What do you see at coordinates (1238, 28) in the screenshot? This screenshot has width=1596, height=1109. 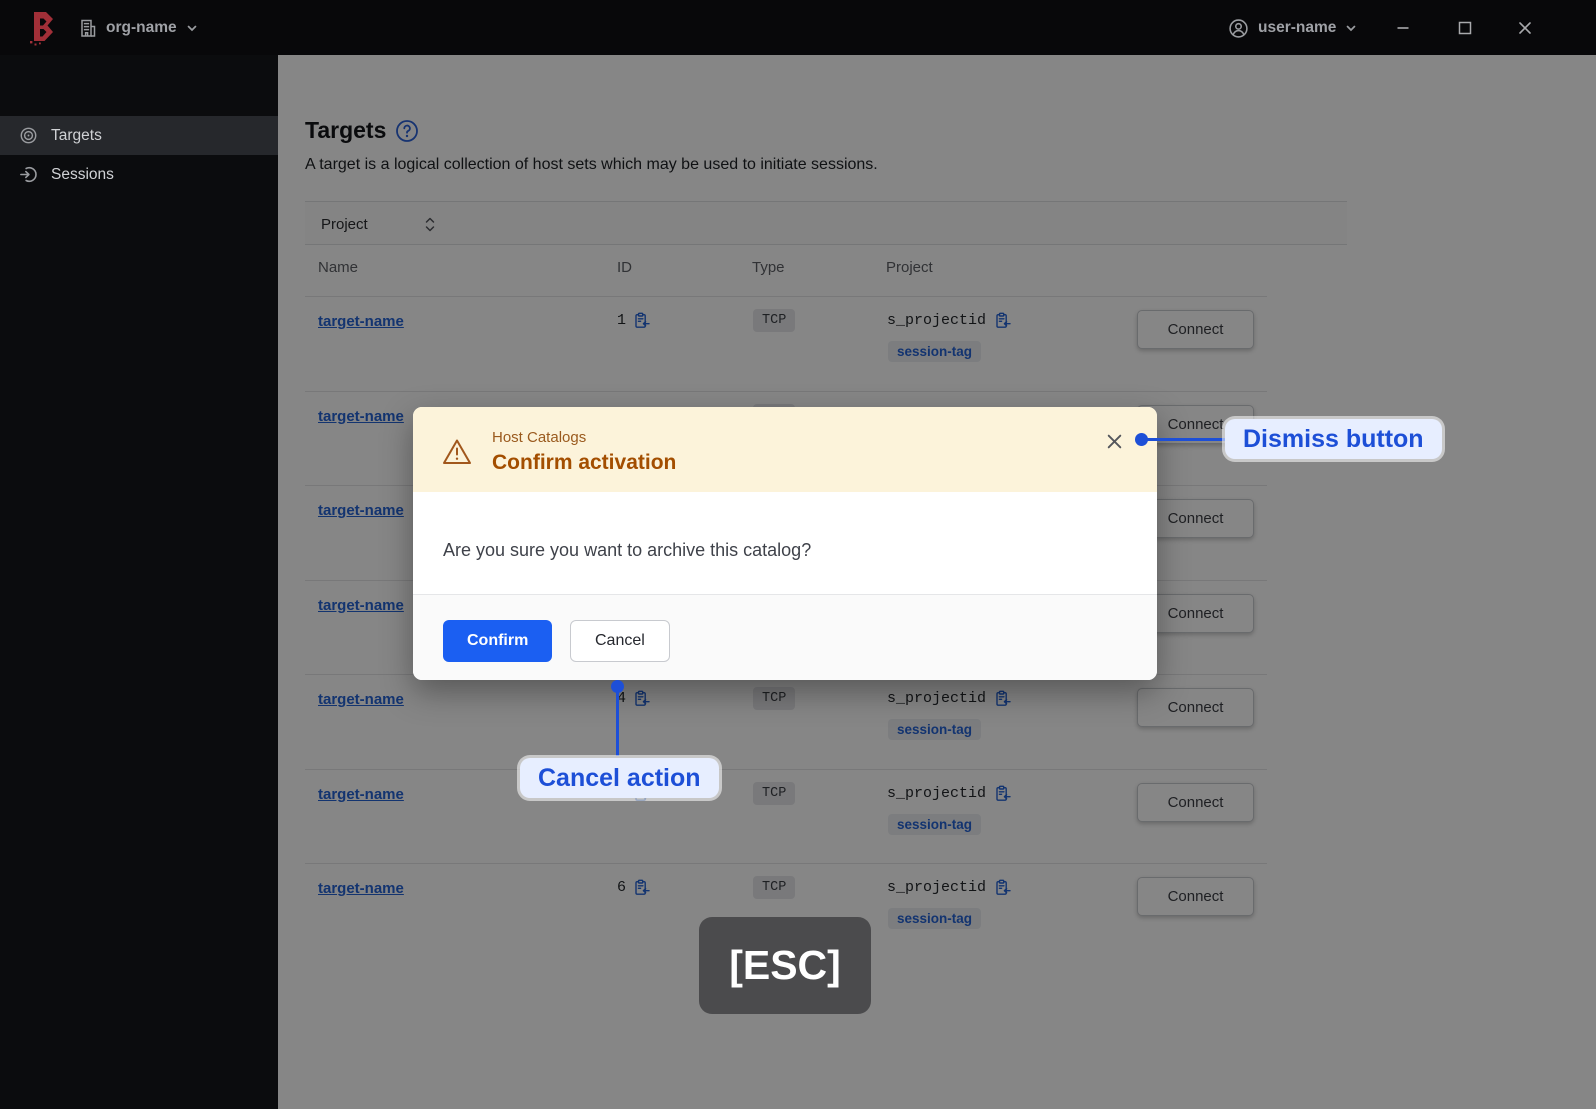 I see `user-icon` at bounding box center [1238, 28].